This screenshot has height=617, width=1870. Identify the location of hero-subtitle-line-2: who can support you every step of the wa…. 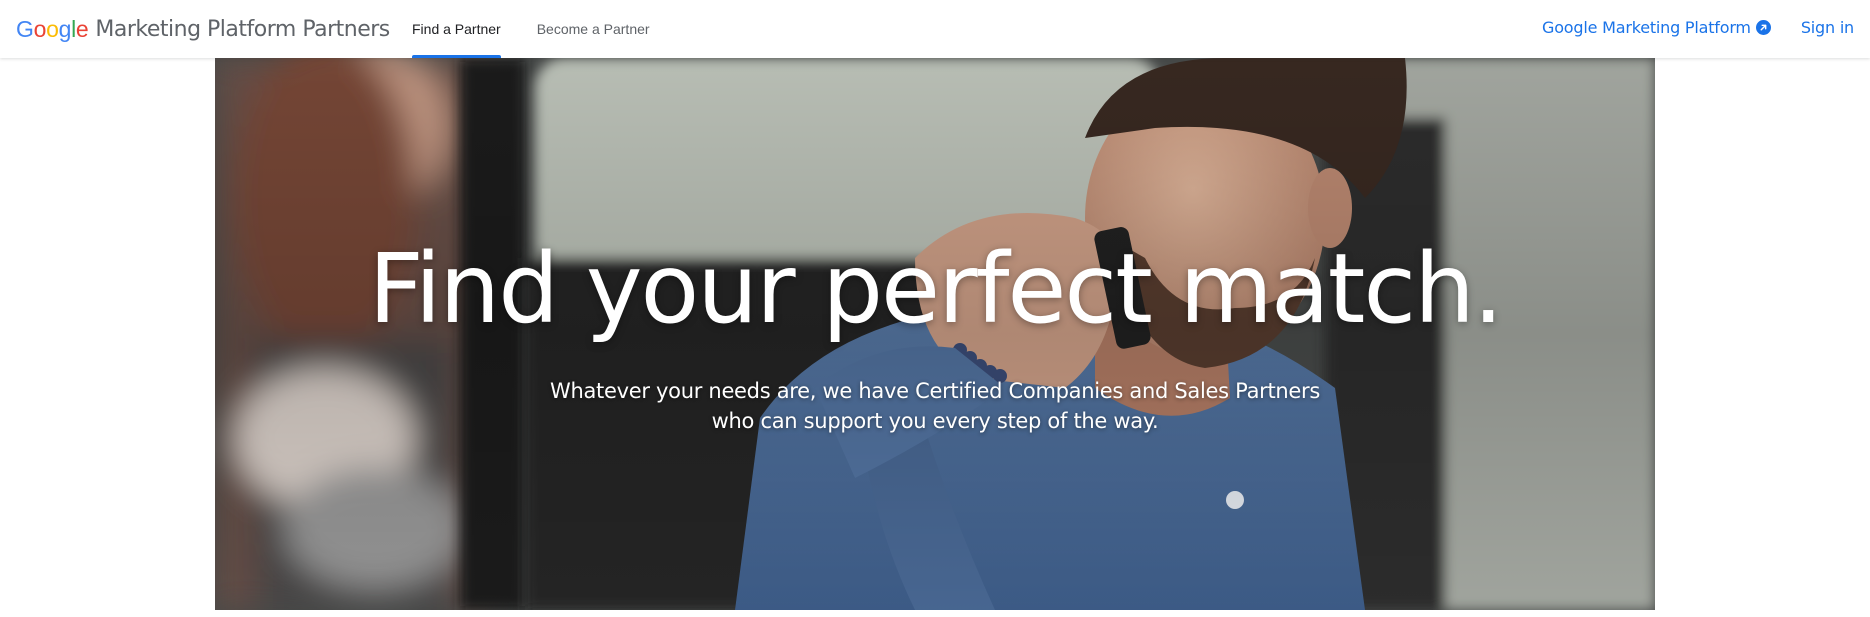
(935, 421).